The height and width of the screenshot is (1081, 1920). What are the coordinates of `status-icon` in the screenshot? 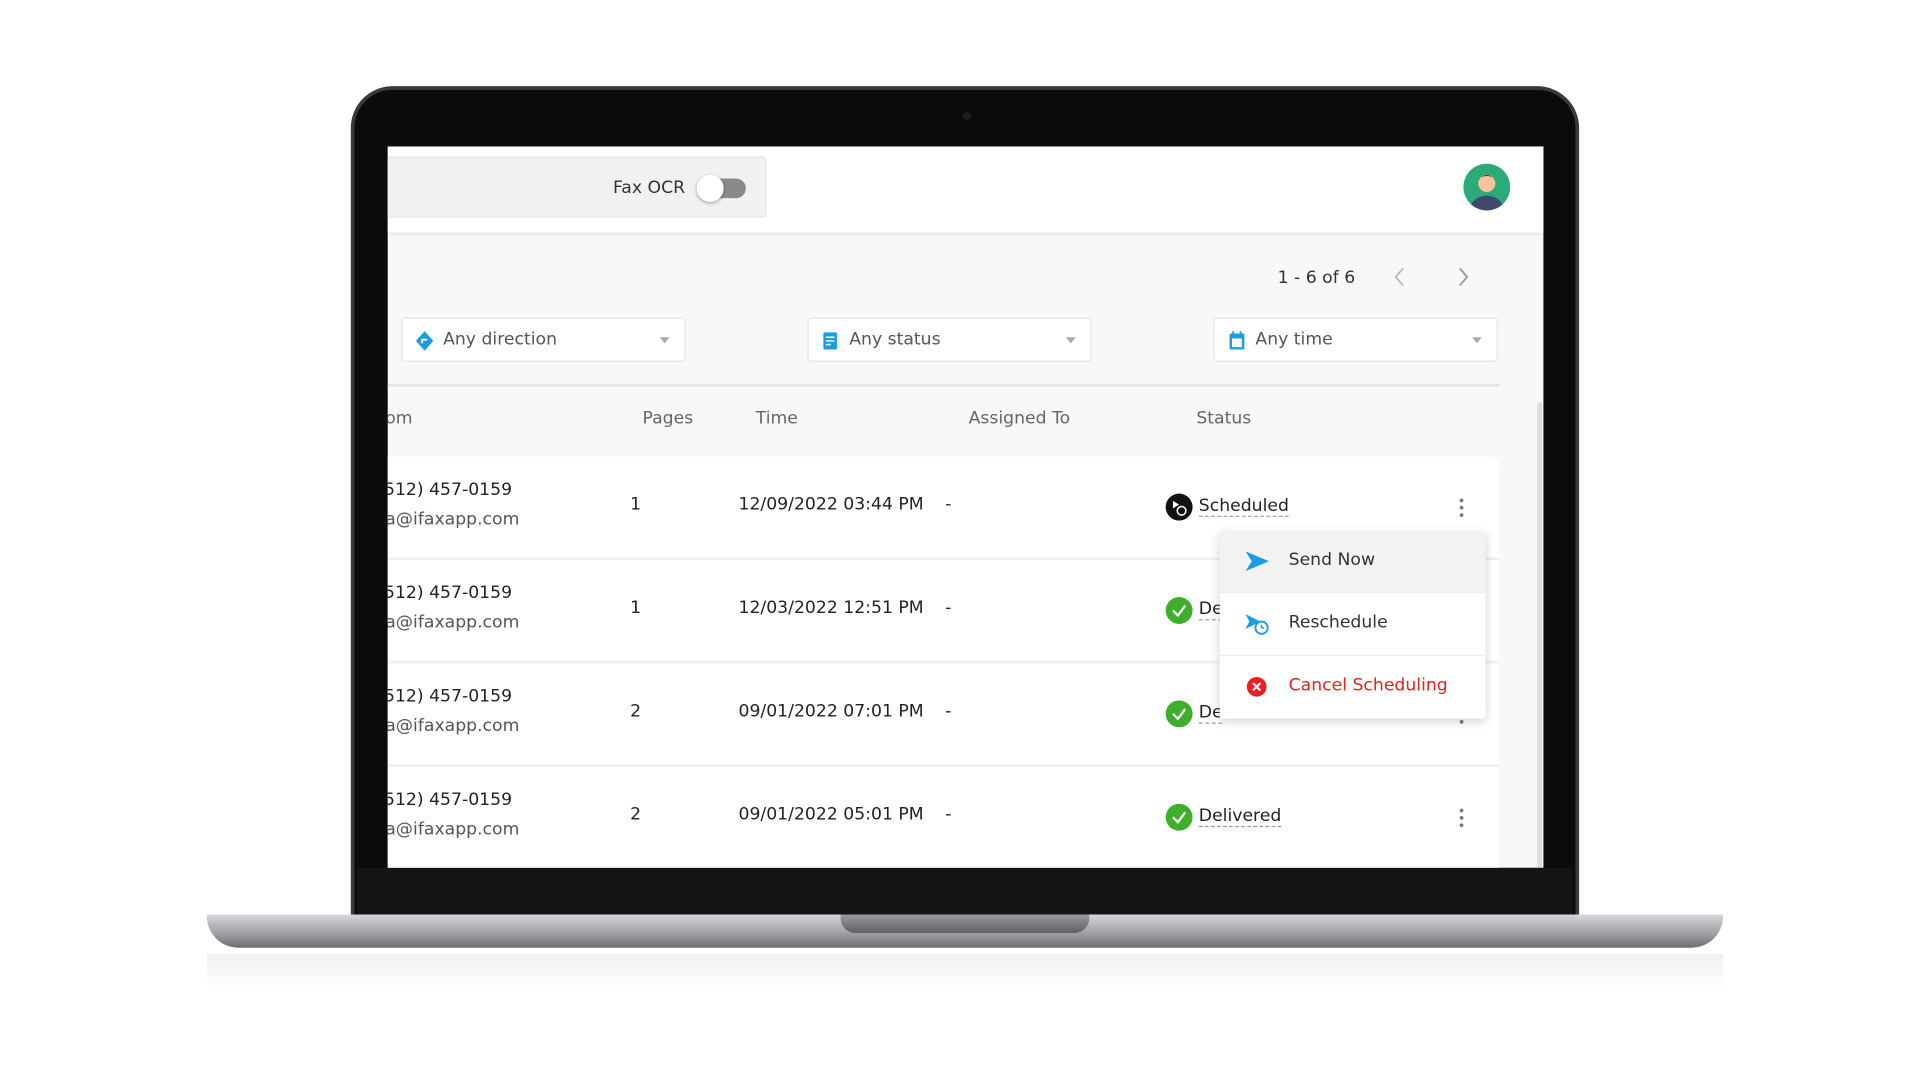 It's located at (830, 341).